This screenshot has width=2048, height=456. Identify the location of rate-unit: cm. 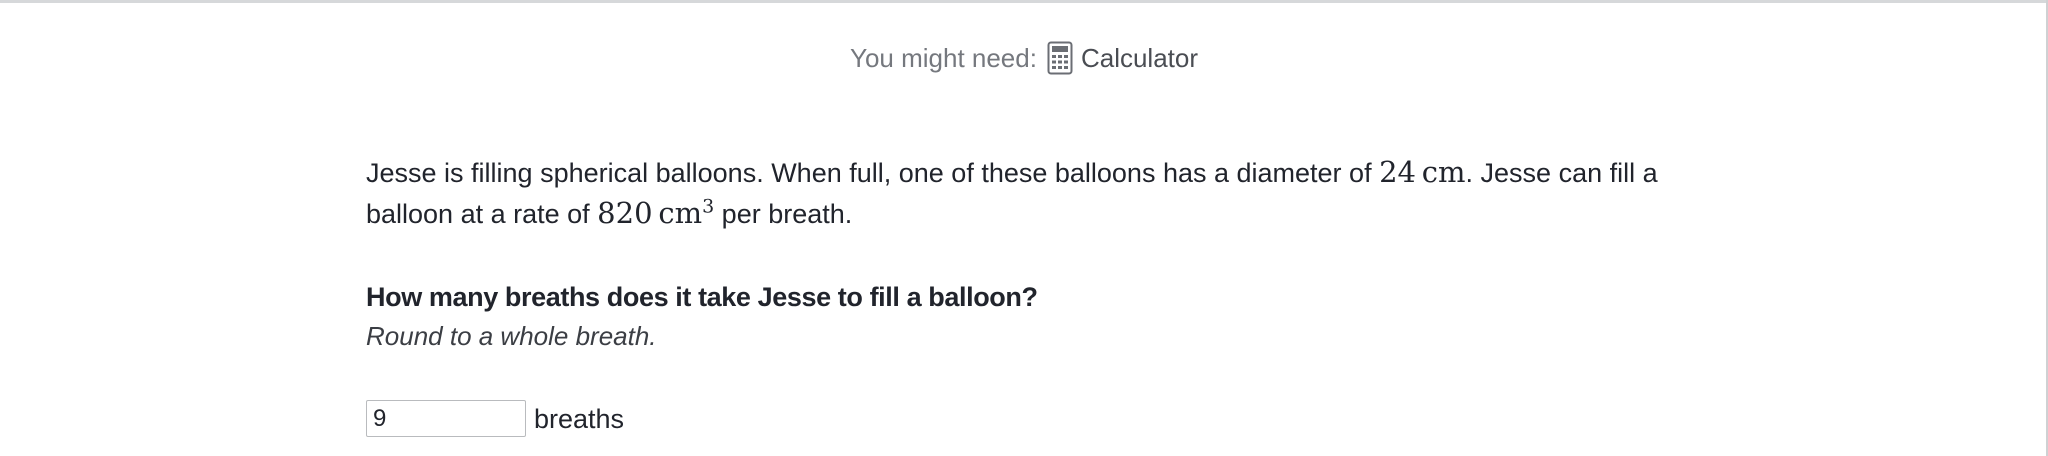
(680, 213).